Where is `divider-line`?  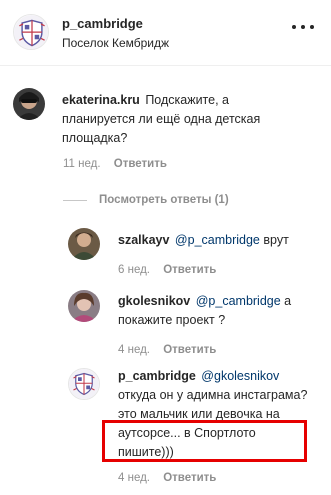
divider-line is located at coordinates (75, 200).